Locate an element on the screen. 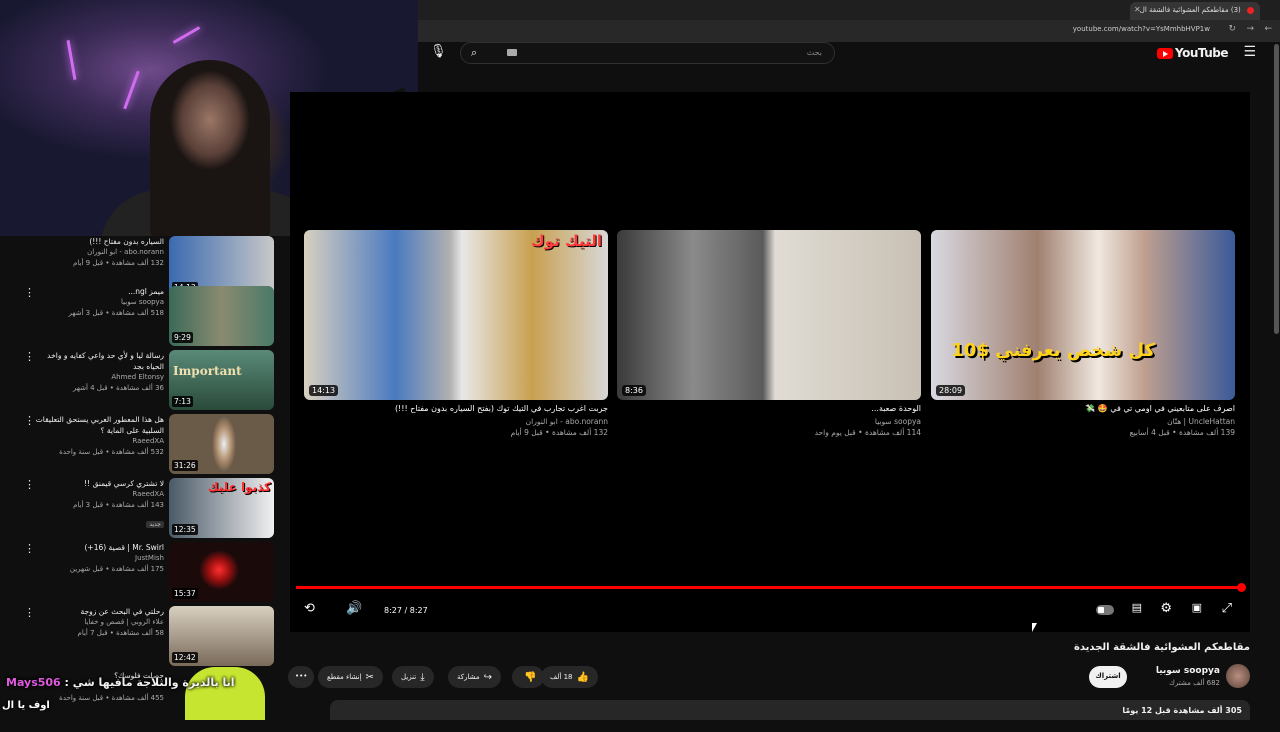 This screenshot has width=1280, height=732. video-meta: 36 ألف مشاهدة • قبل 4 أشهر is located at coordinates (118, 388).